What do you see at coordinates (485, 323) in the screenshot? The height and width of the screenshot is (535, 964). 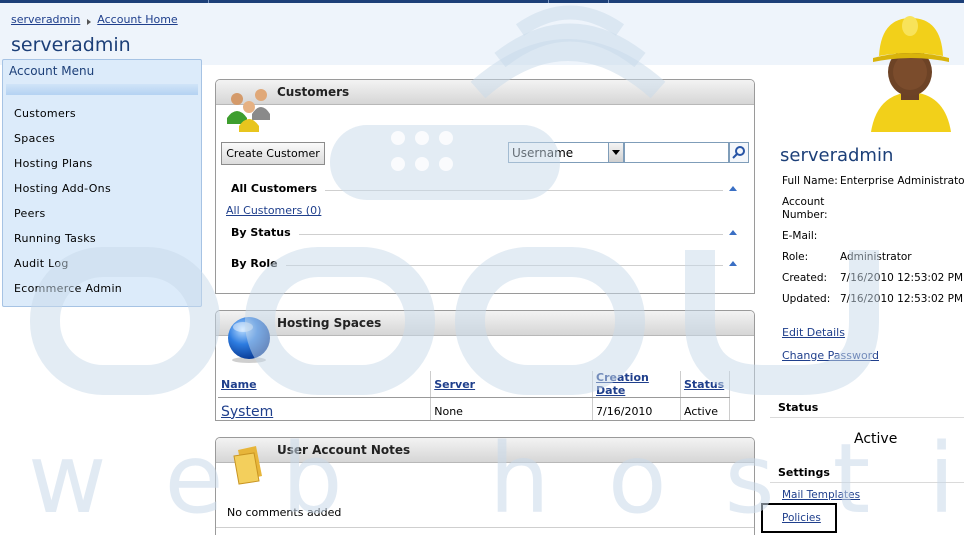 I see `hosting-spaces-panel-header: Hosting Spaces` at bounding box center [485, 323].